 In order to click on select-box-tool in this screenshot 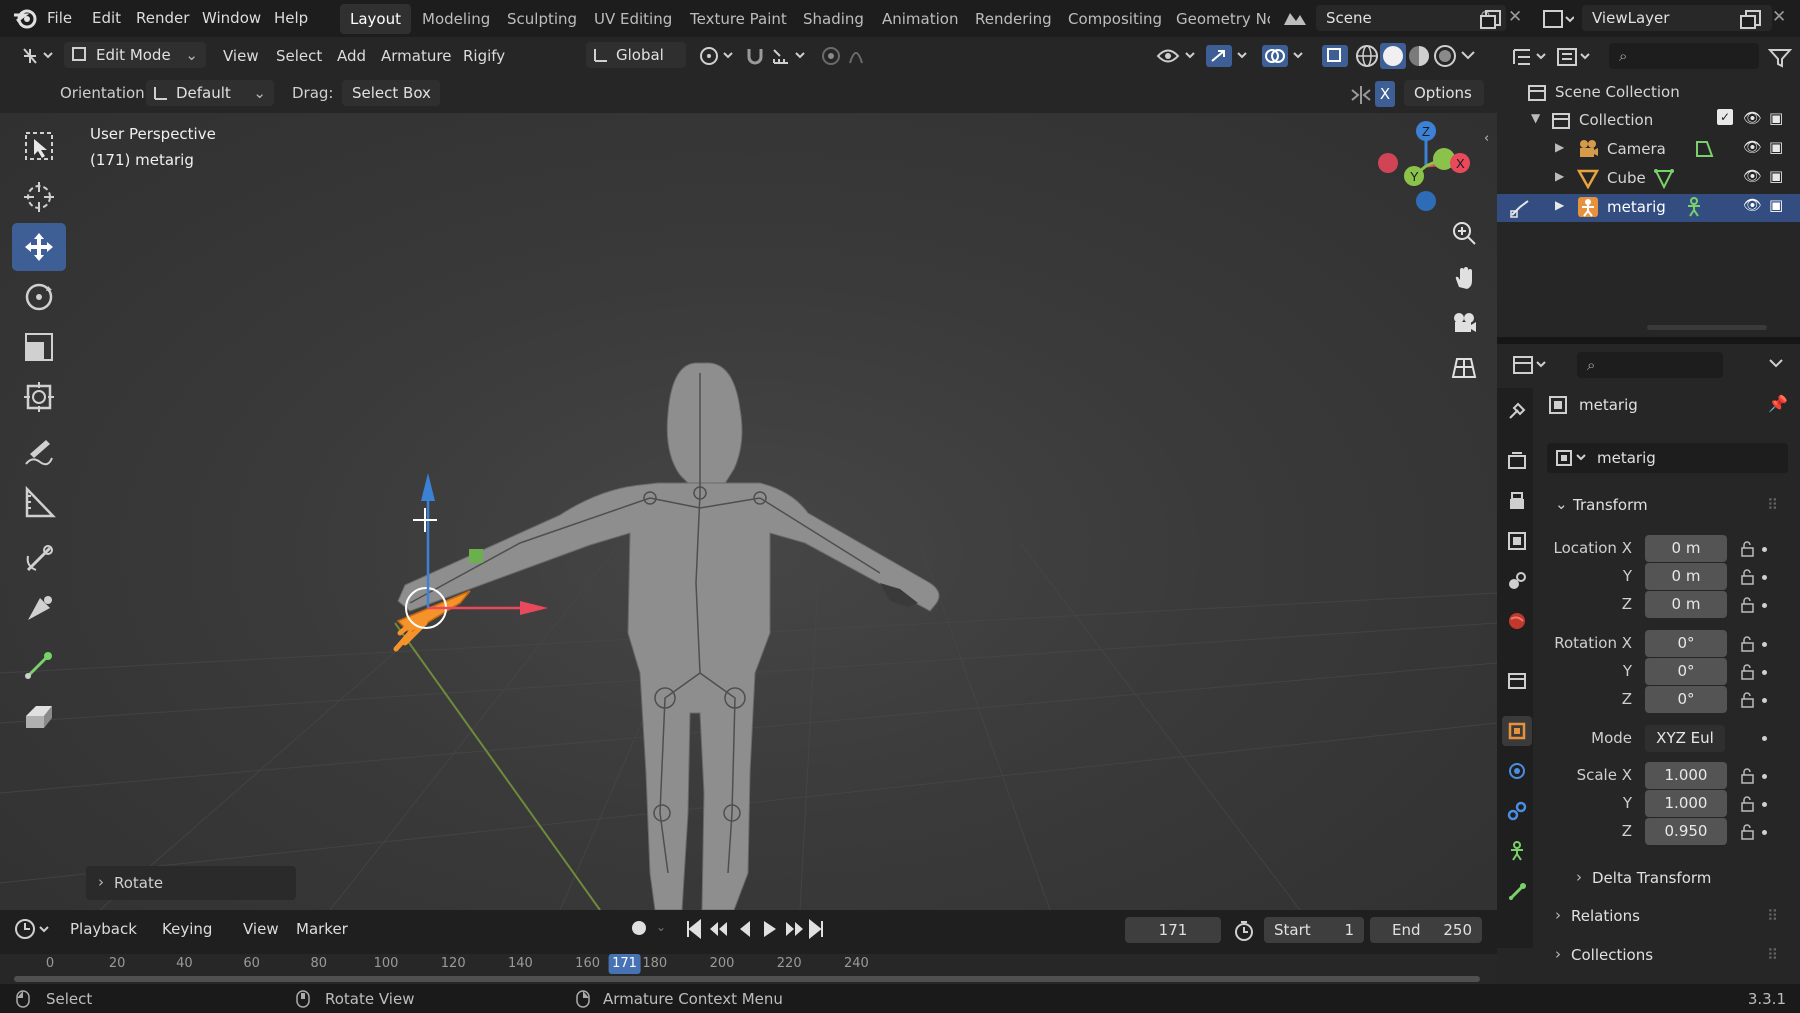, I will do `click(39, 146)`.